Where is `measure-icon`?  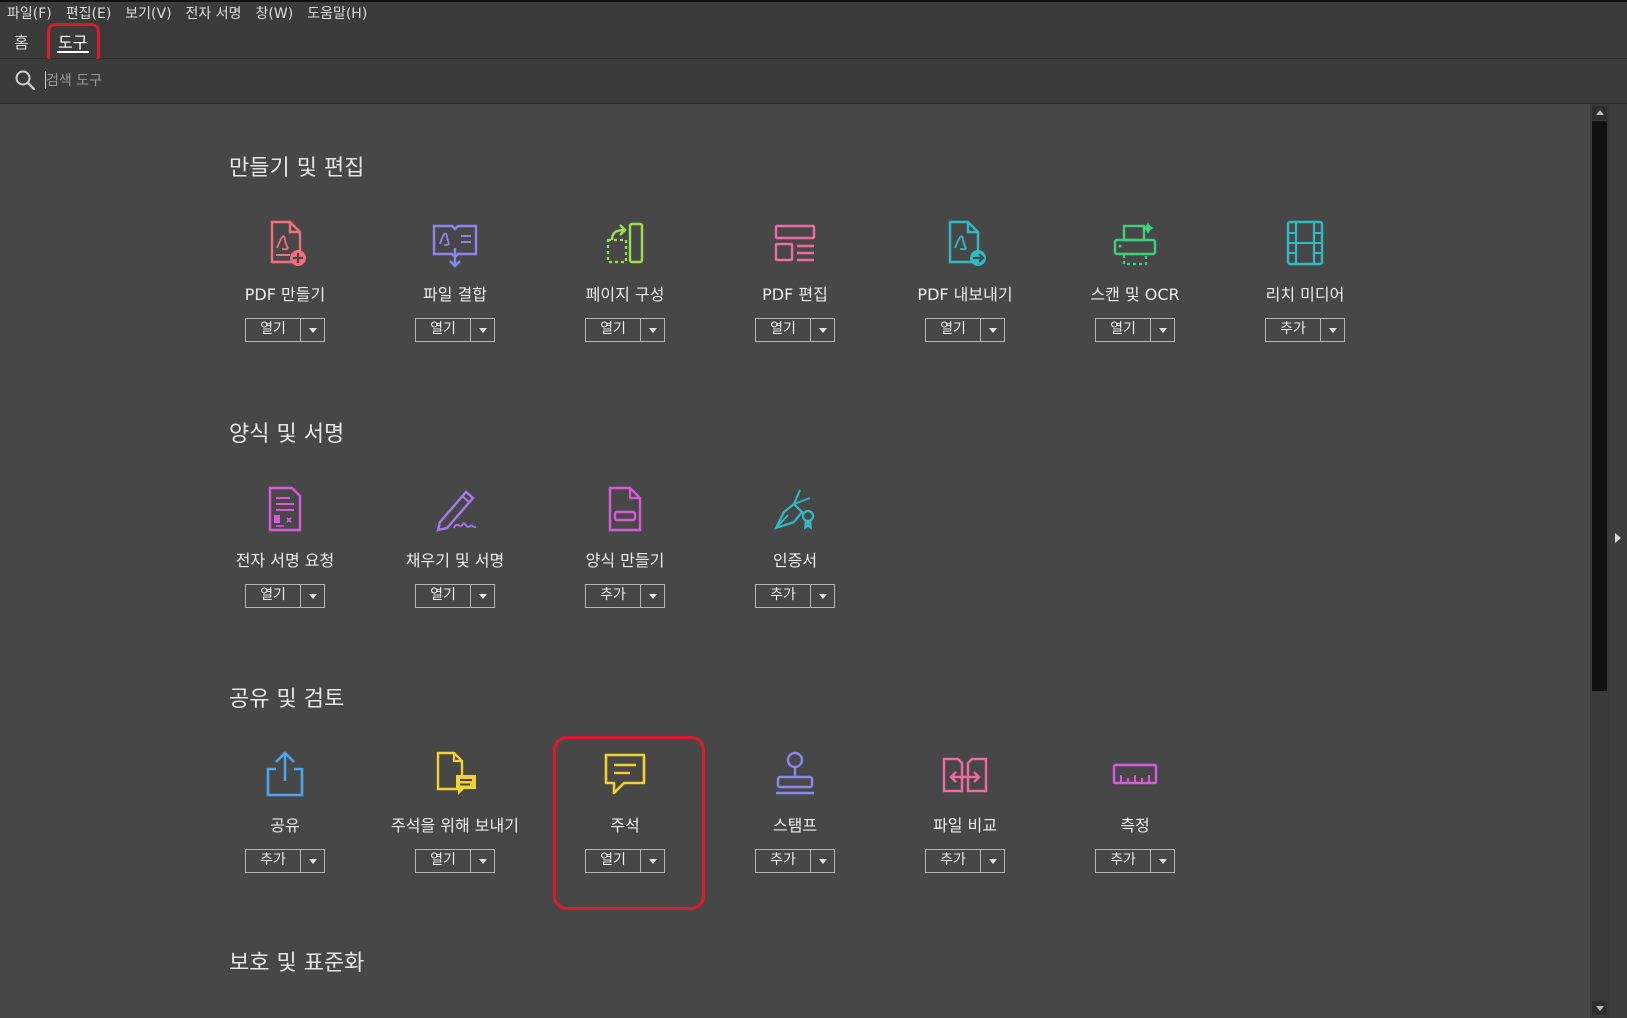 measure-icon is located at coordinates (1135, 774).